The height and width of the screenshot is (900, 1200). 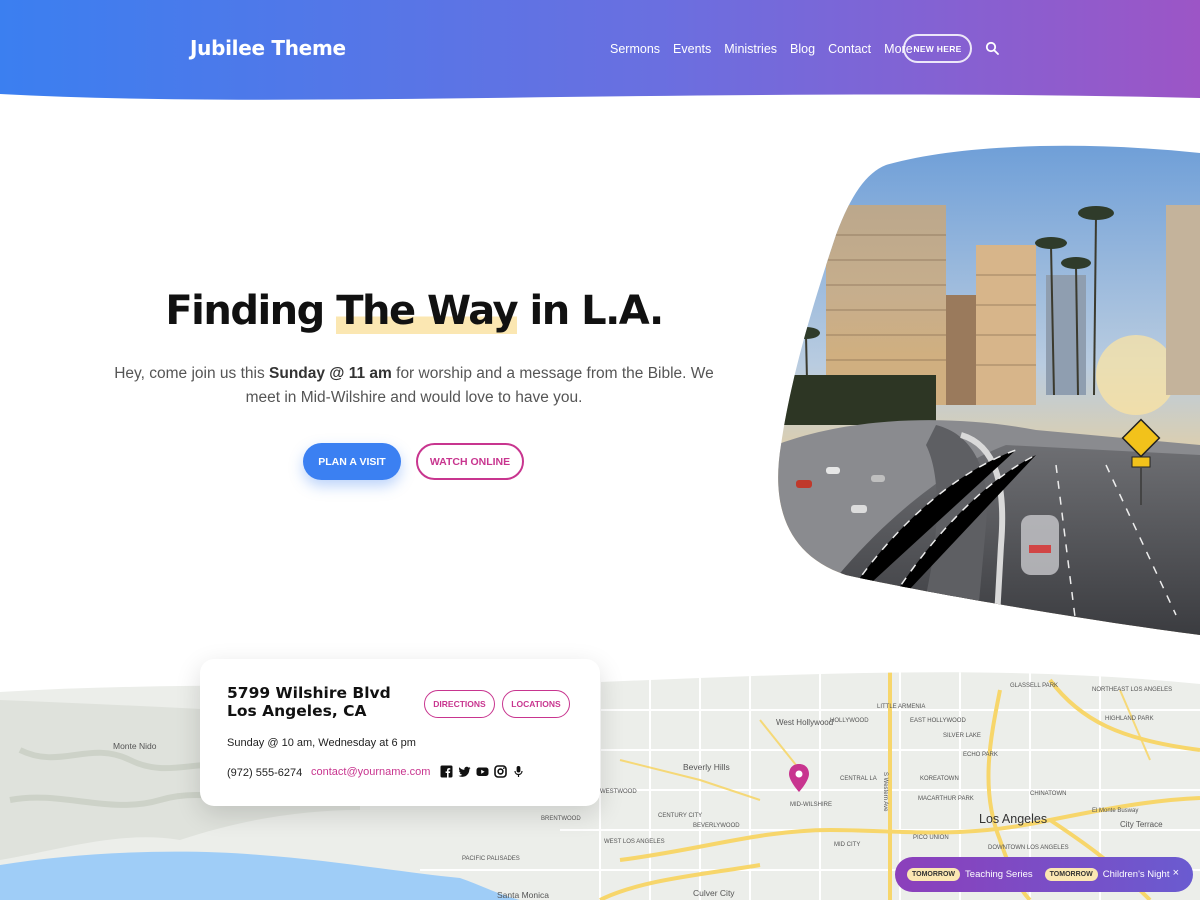 I want to click on new-here-button: NEW HERE, so click(x=937, y=48).